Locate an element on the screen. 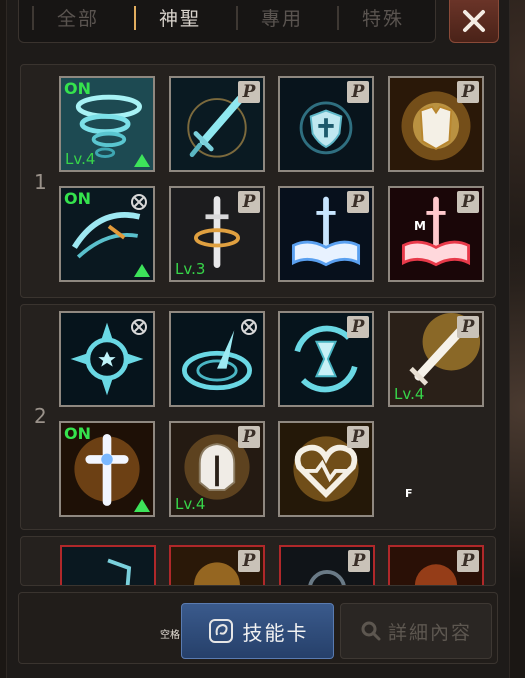 This screenshot has height=678, width=525. tab-holy: 神聖 is located at coordinates (180, 19).